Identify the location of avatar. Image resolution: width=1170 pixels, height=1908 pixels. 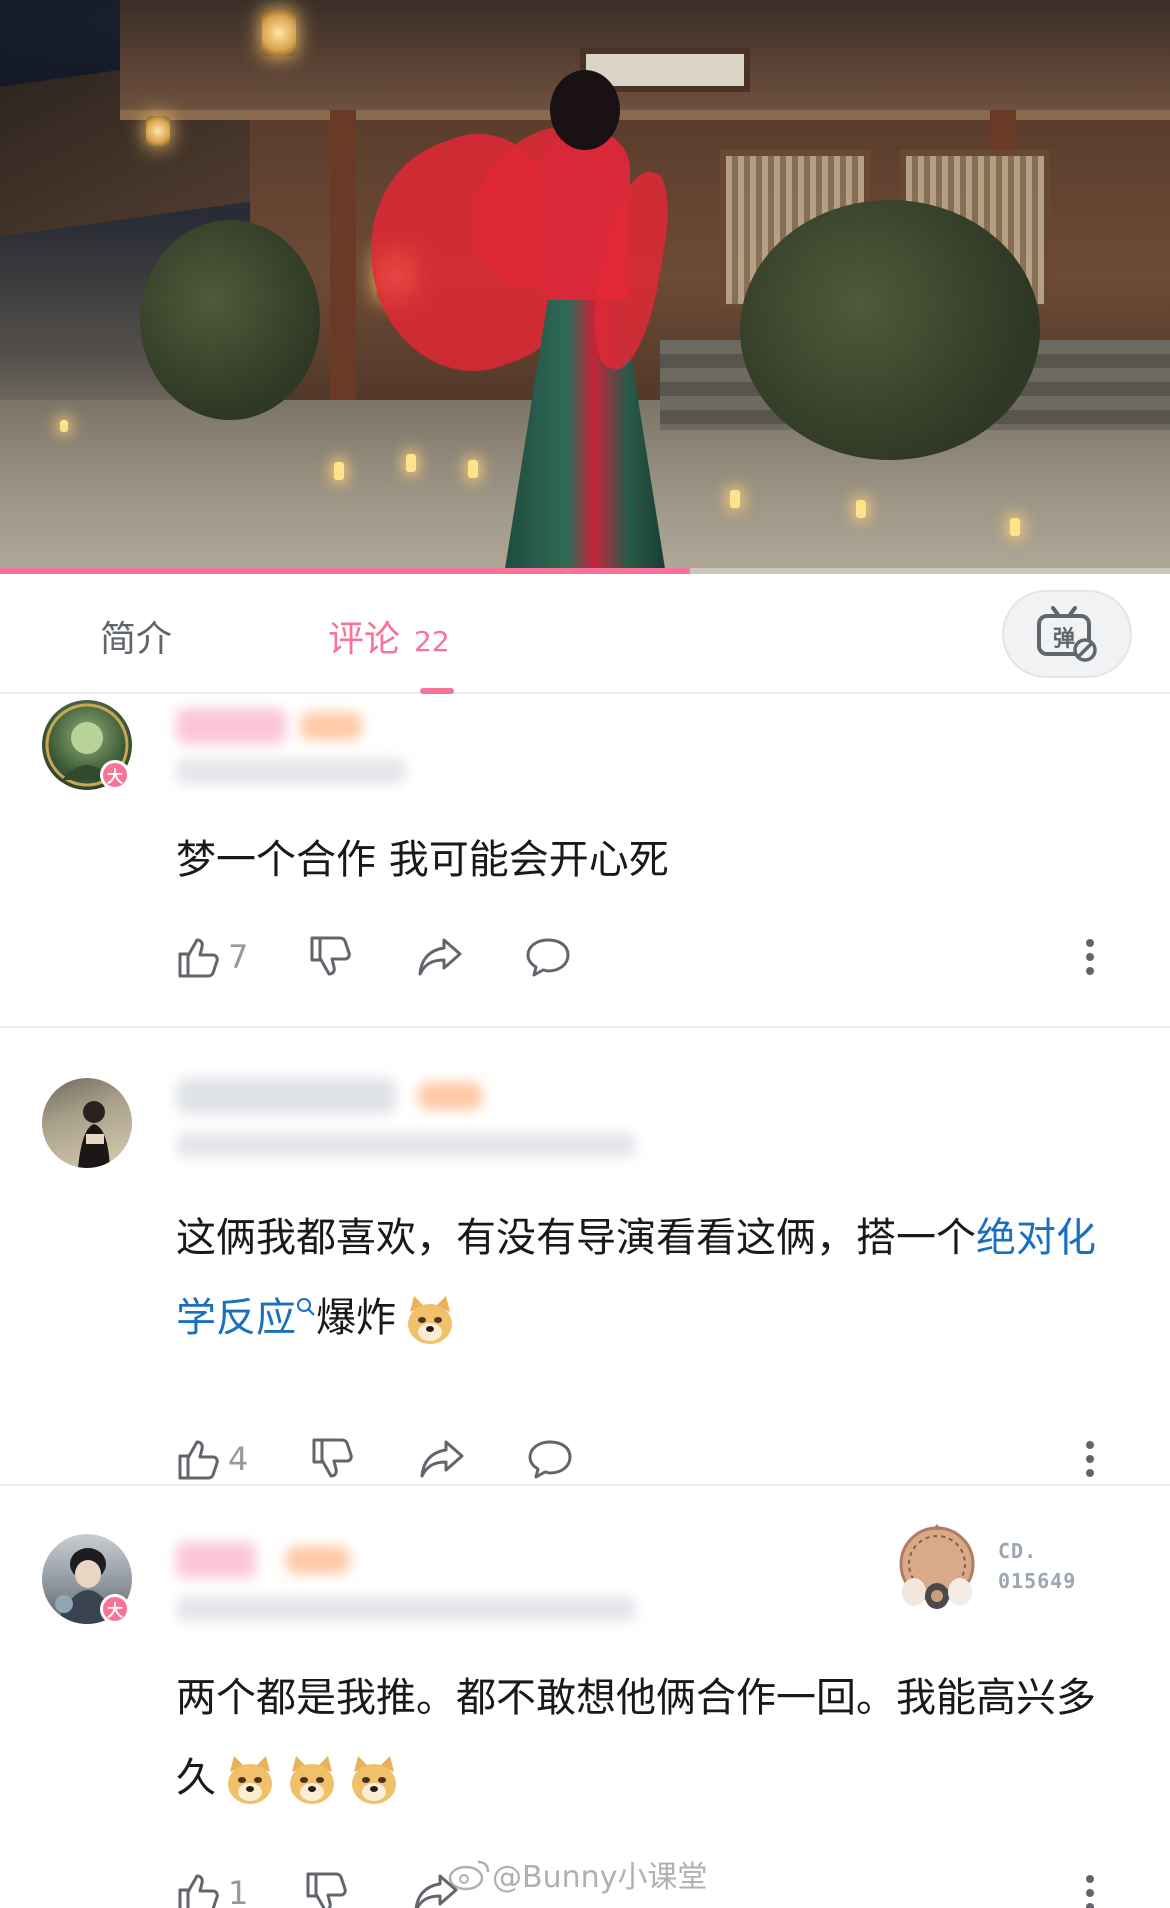
(87, 1123).